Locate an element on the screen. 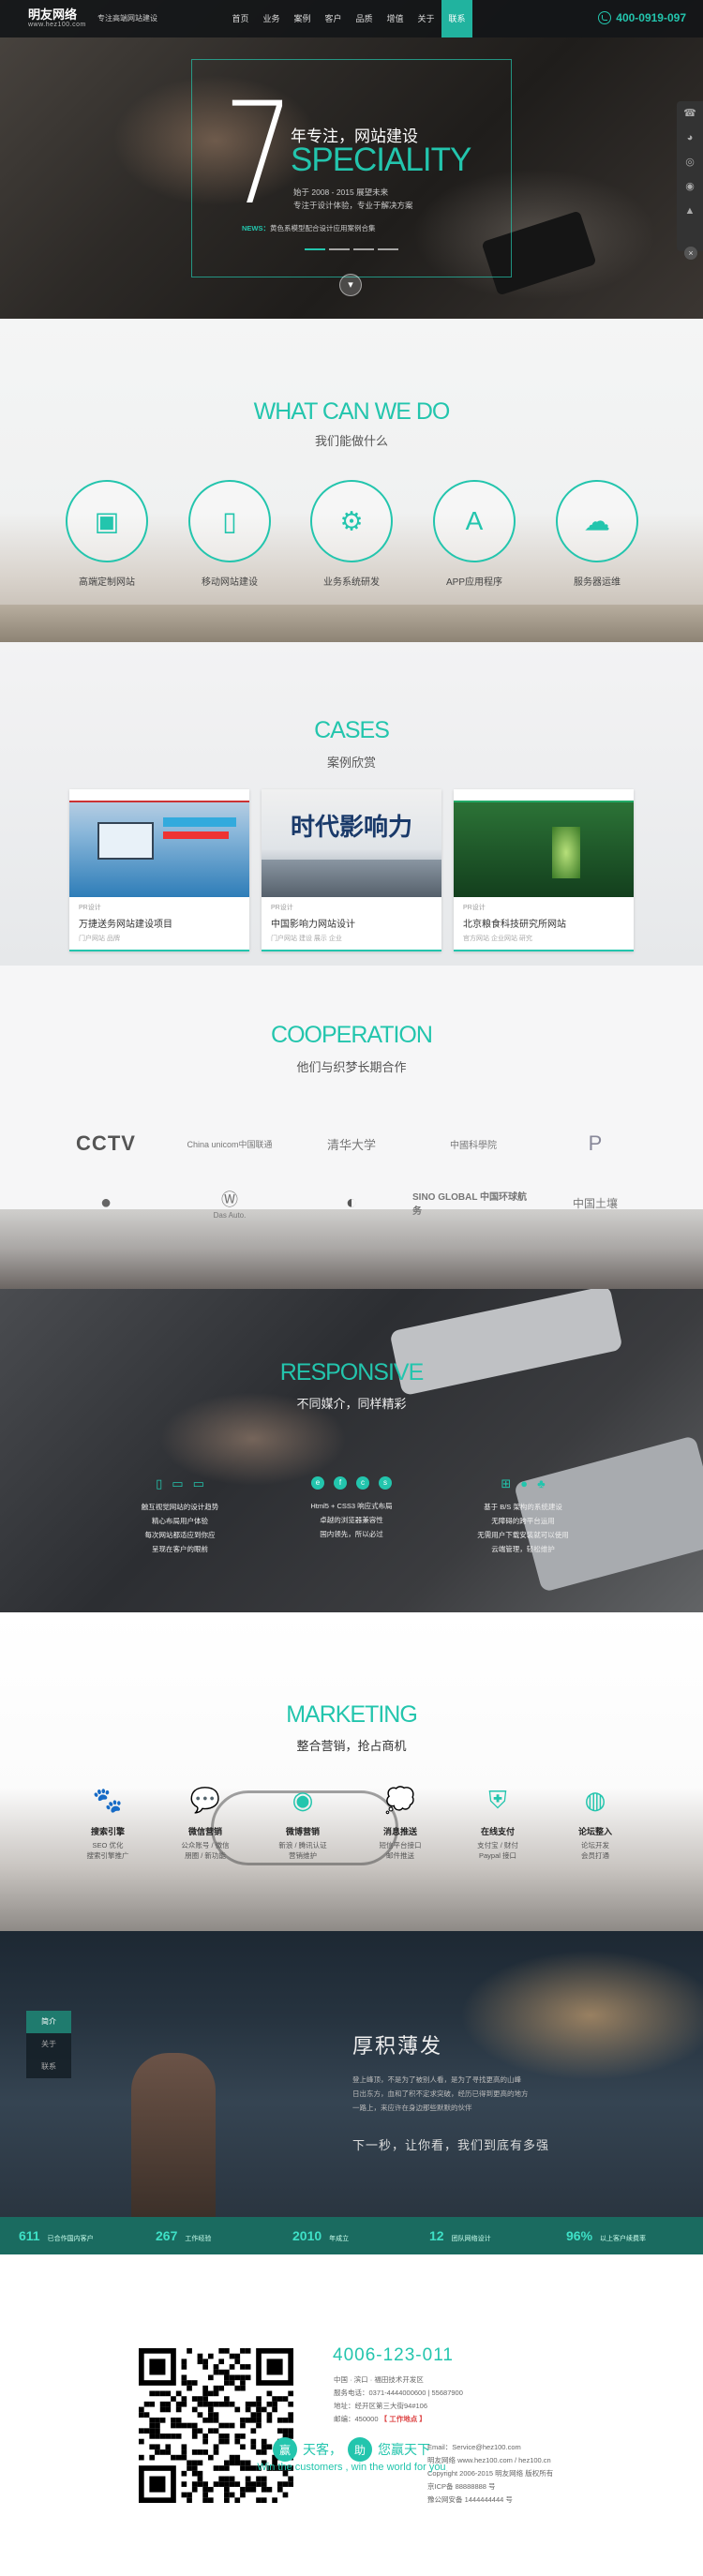  nav-item-clients: 客户 is located at coordinates (333, 19).